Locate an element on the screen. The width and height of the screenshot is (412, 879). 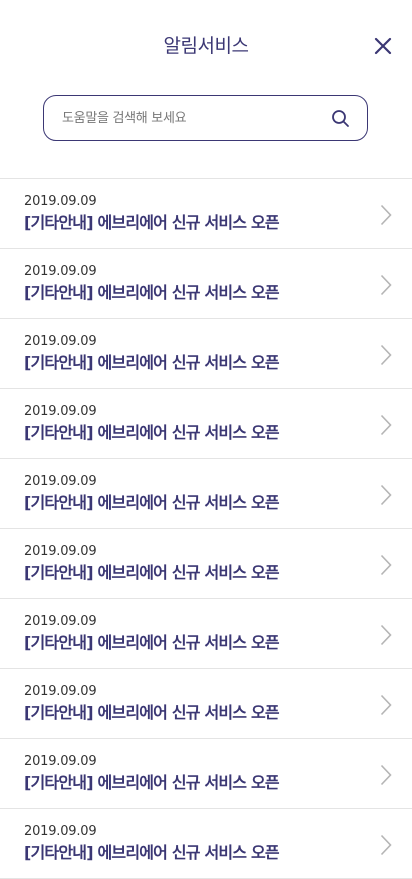
close-icon is located at coordinates (383, 46).